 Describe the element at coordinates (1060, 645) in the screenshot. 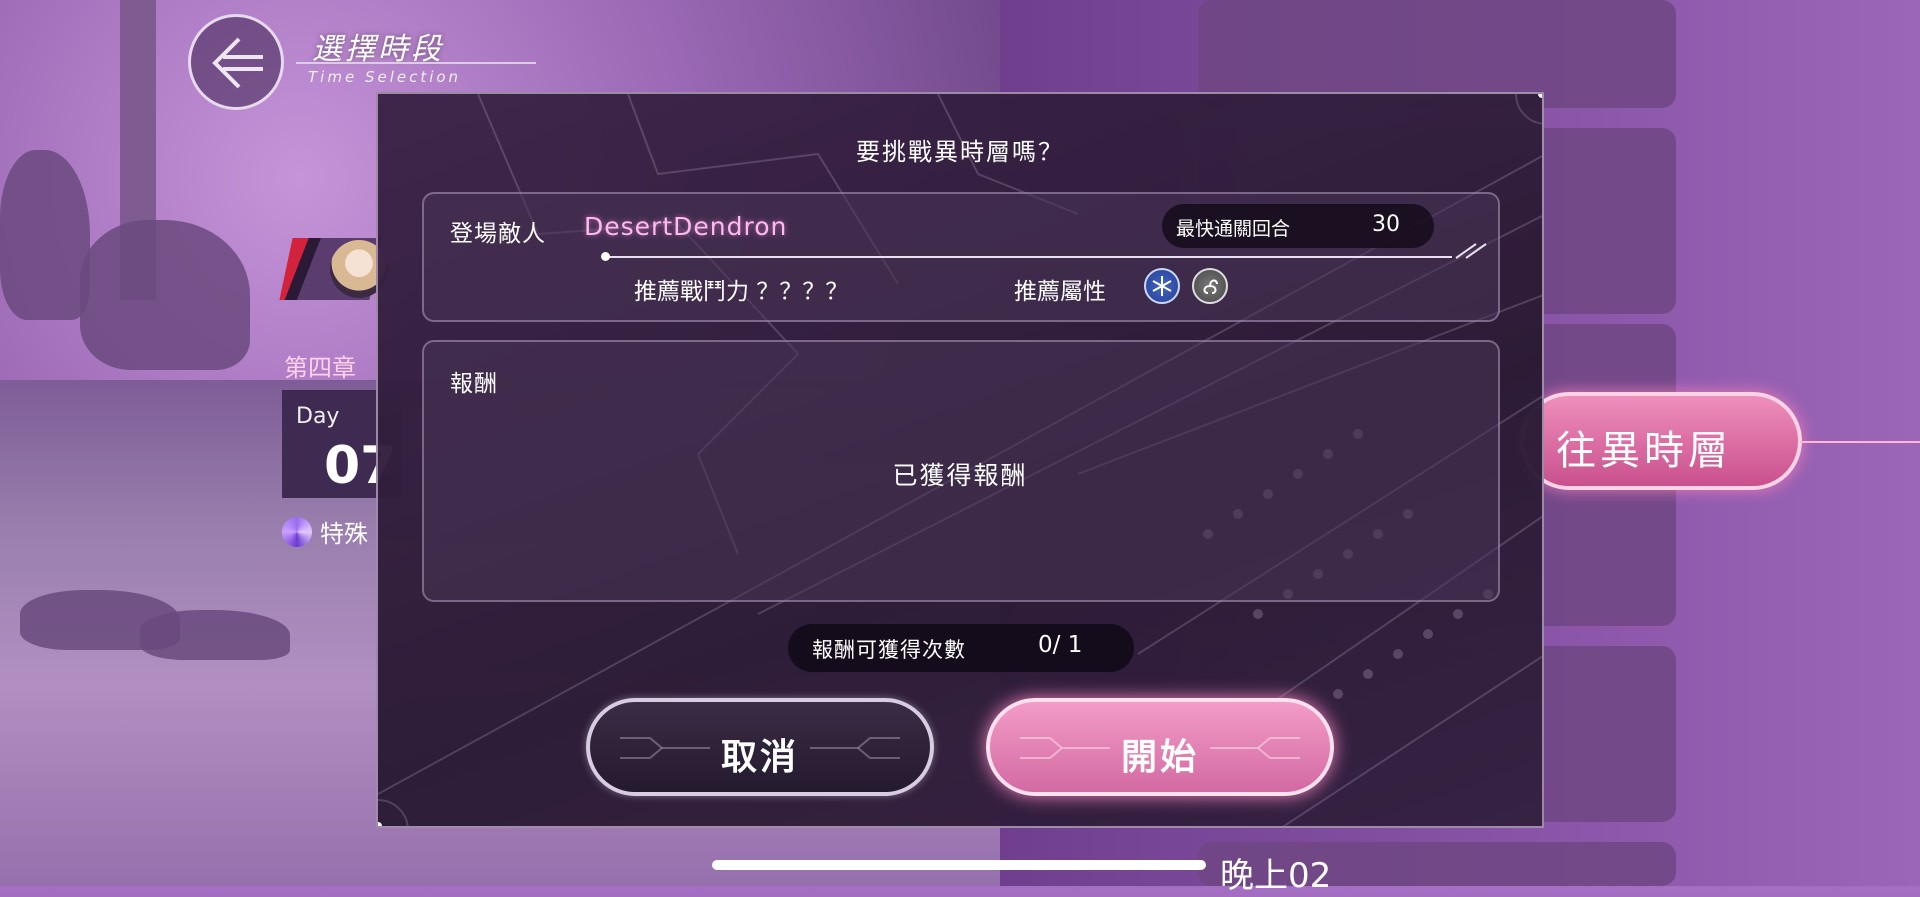

I see `reward-count-value: 0/ 1` at that location.